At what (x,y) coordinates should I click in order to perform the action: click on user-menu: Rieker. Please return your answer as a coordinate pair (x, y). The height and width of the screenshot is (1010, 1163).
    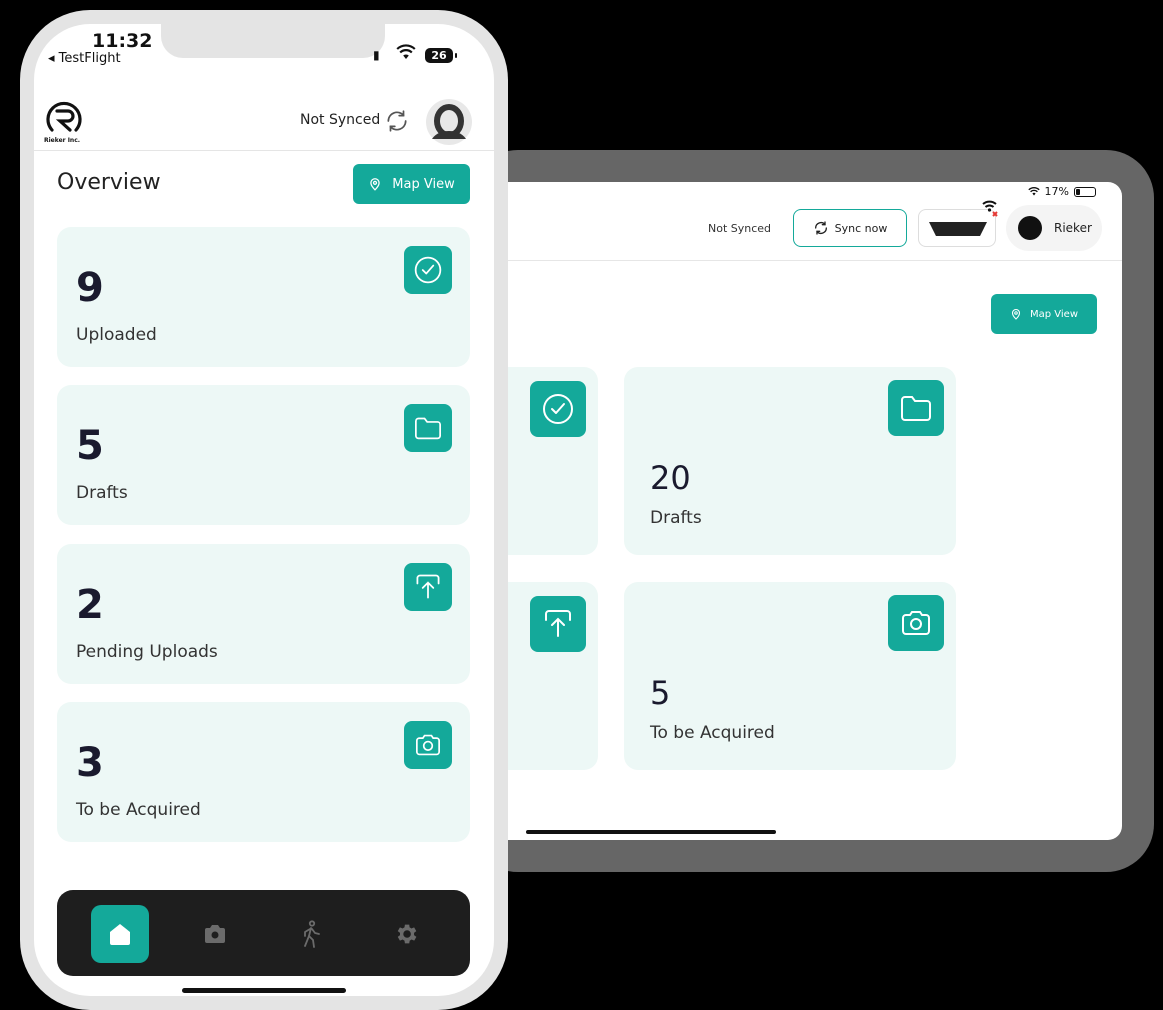
    Looking at the image, I should click on (1054, 228).